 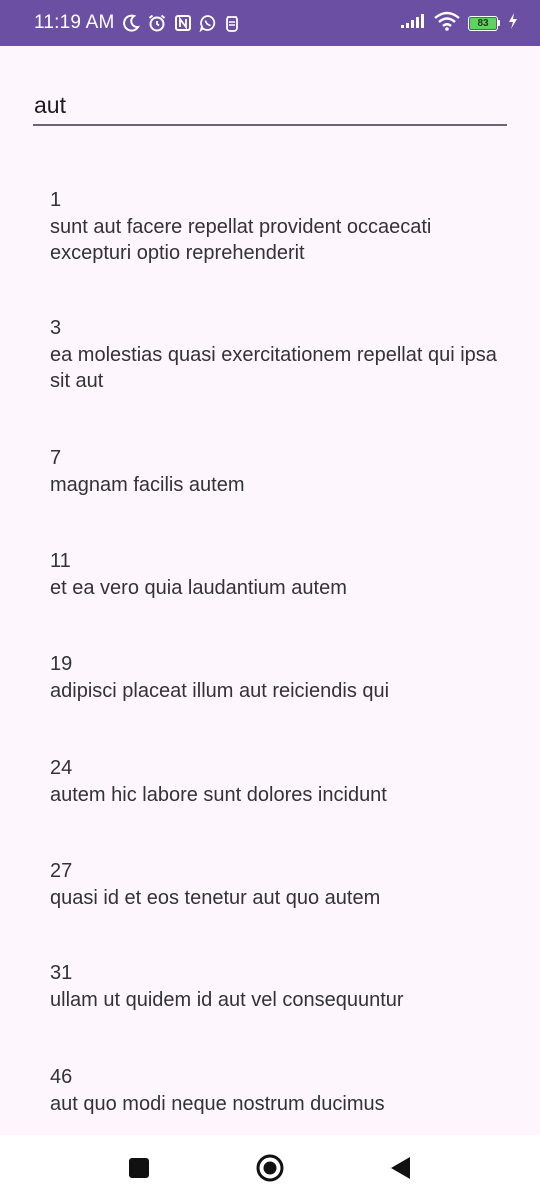 What do you see at coordinates (447, 23) in the screenshot?
I see `wifi-icon` at bounding box center [447, 23].